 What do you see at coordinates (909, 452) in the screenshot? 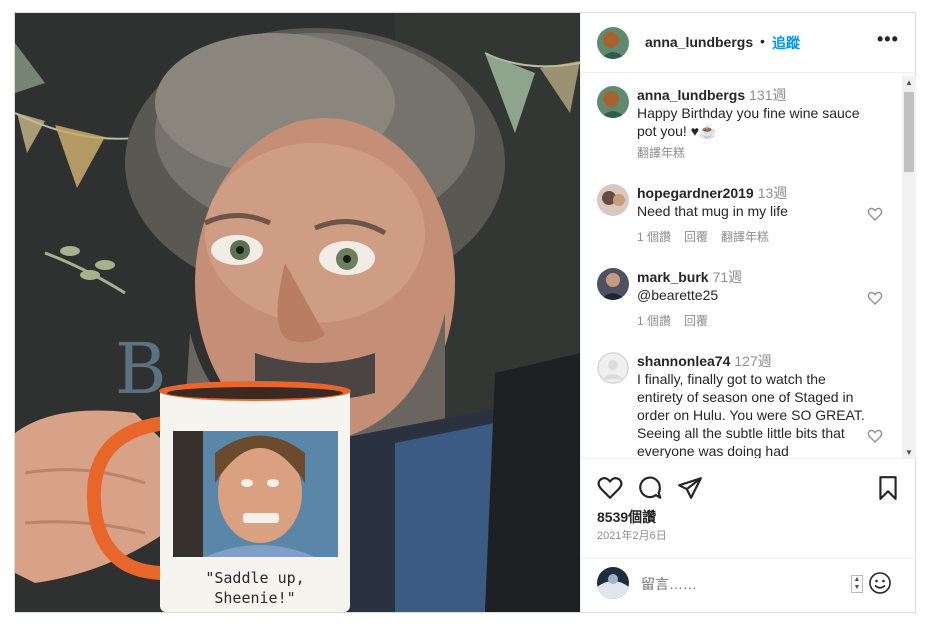
I see `scroll-down-arrow-icon: ▼` at bounding box center [909, 452].